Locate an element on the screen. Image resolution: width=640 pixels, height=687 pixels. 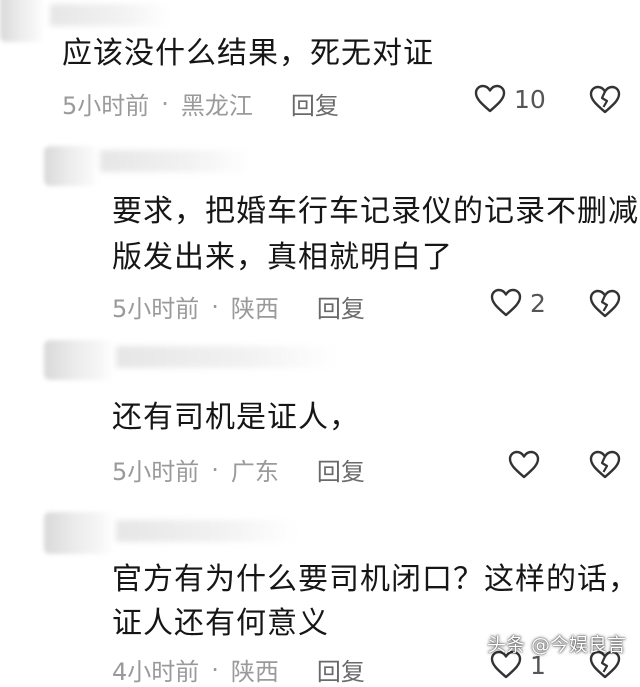
comment-meta: 4小时前 · 陕西 回复 is located at coordinates (238, 669).